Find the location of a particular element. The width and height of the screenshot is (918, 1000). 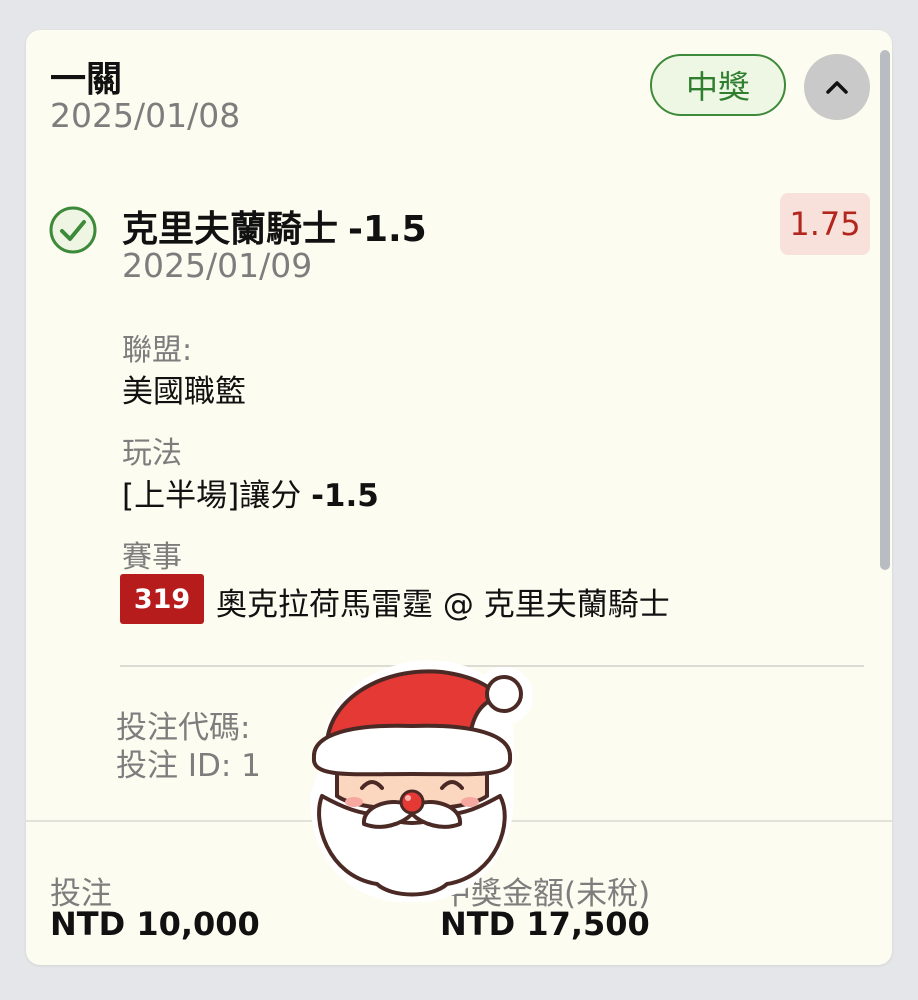

stake-value: NTD 10,000 is located at coordinates (155, 924).